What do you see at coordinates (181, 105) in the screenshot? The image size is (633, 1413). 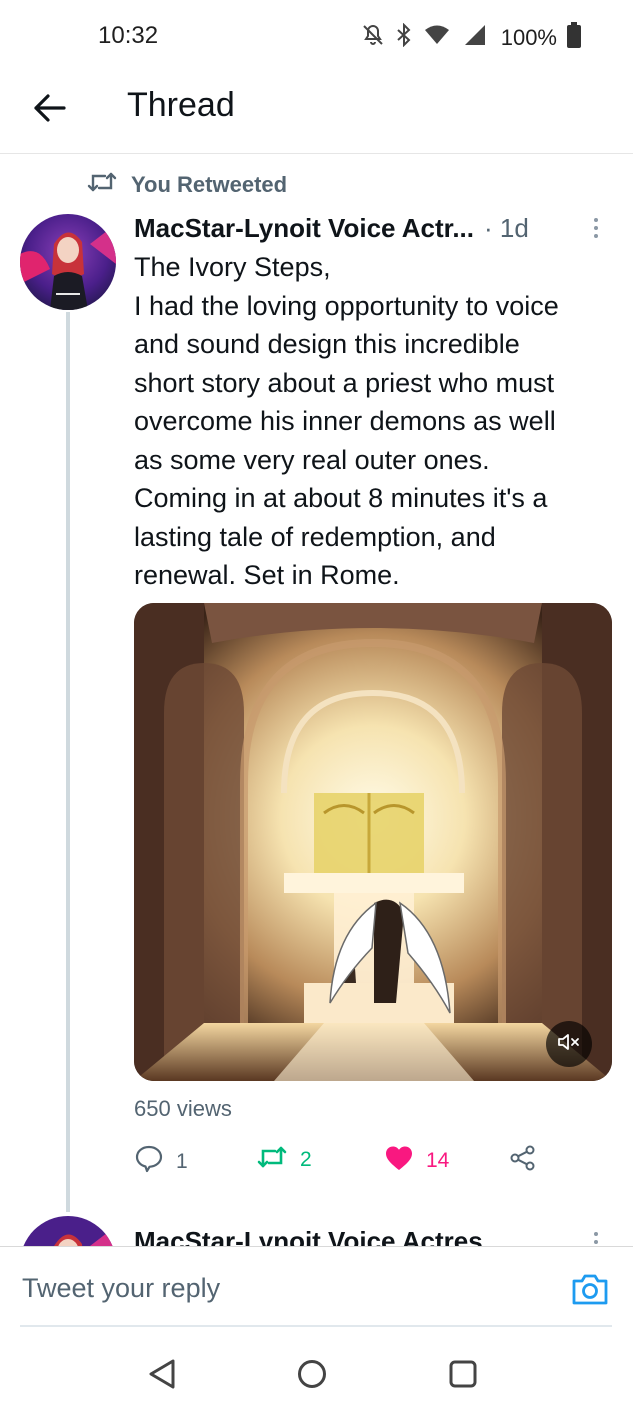 I see `page-title: Thread` at bounding box center [181, 105].